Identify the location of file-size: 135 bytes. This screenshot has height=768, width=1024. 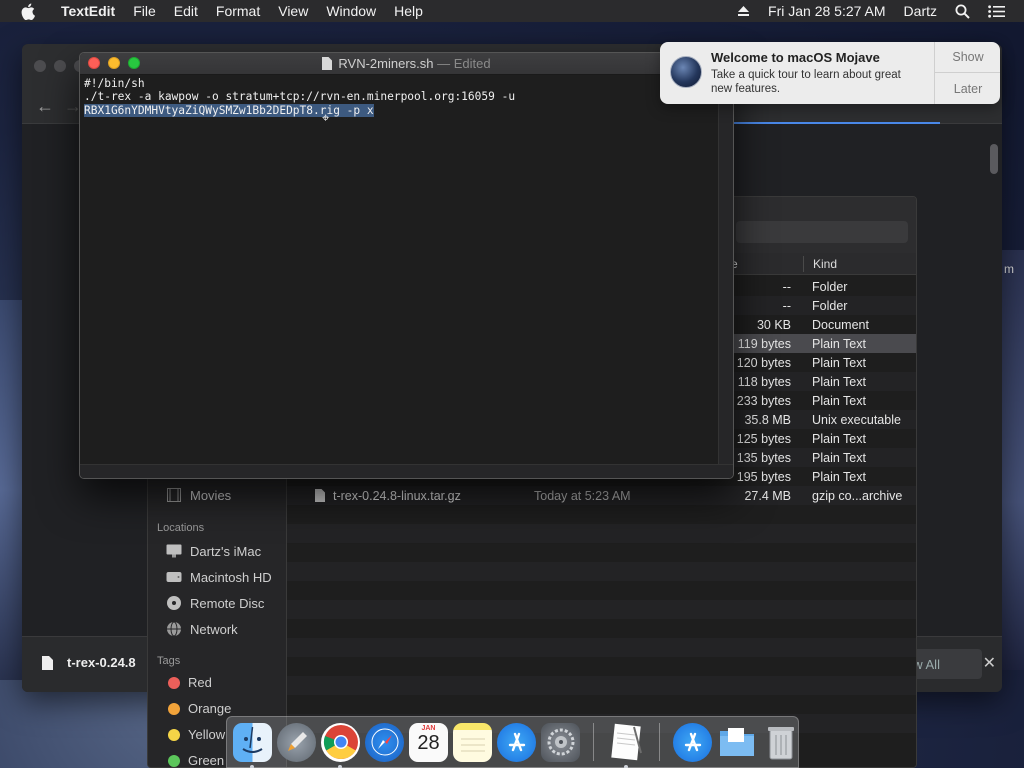
(763, 458).